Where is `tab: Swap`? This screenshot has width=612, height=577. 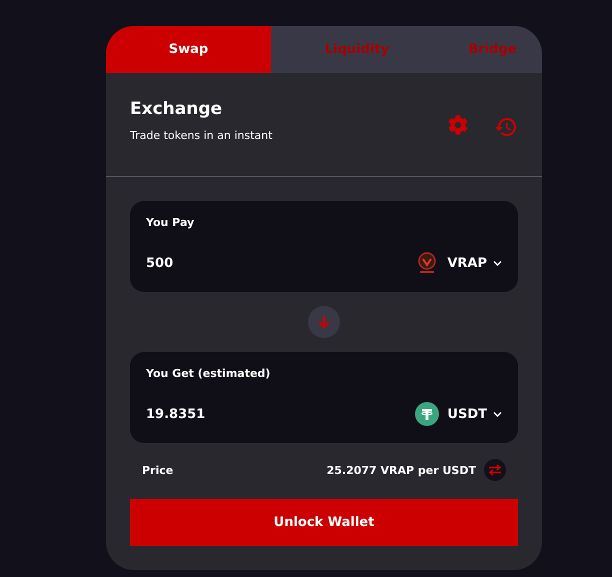 tab: Swap is located at coordinates (188, 49).